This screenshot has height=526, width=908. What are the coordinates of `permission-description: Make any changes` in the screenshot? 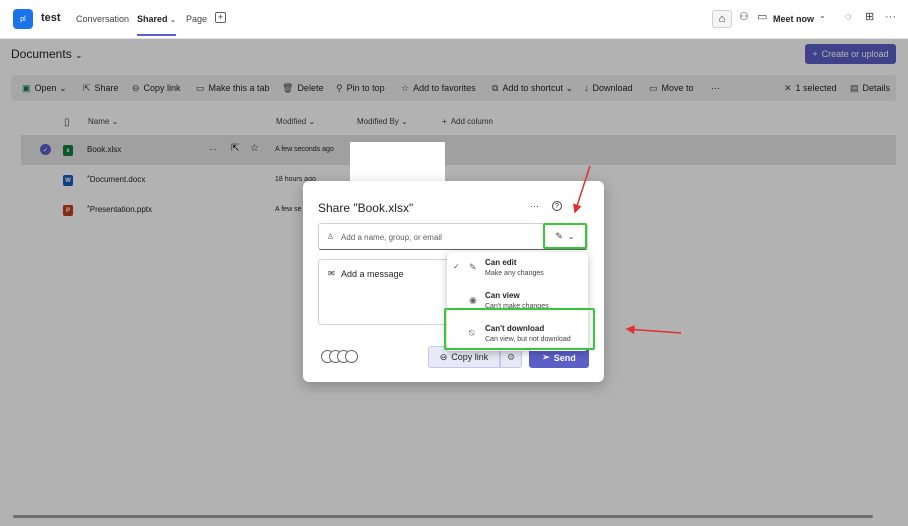 It's located at (514, 273).